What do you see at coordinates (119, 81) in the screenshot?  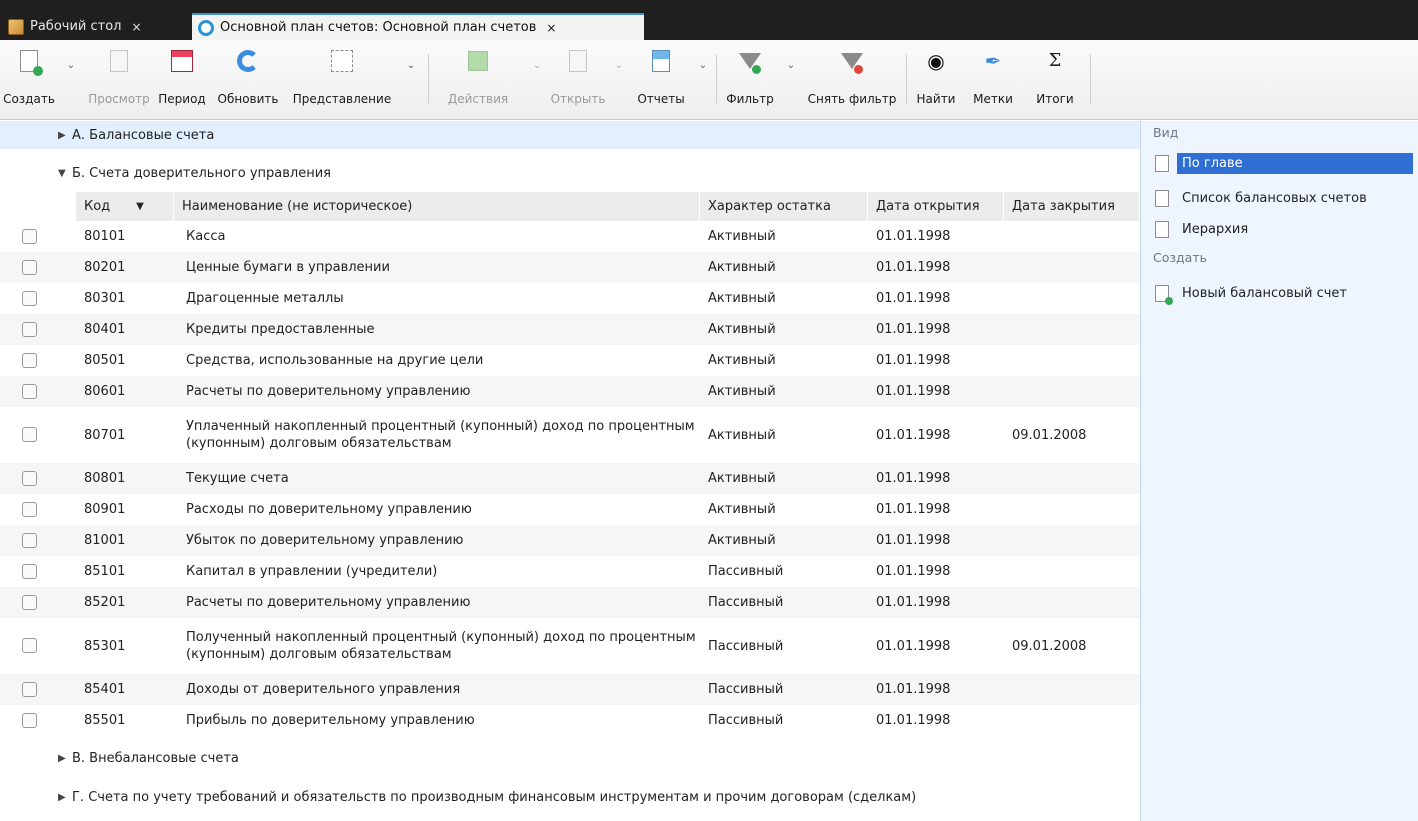 I see `view-button: Просмотр` at bounding box center [119, 81].